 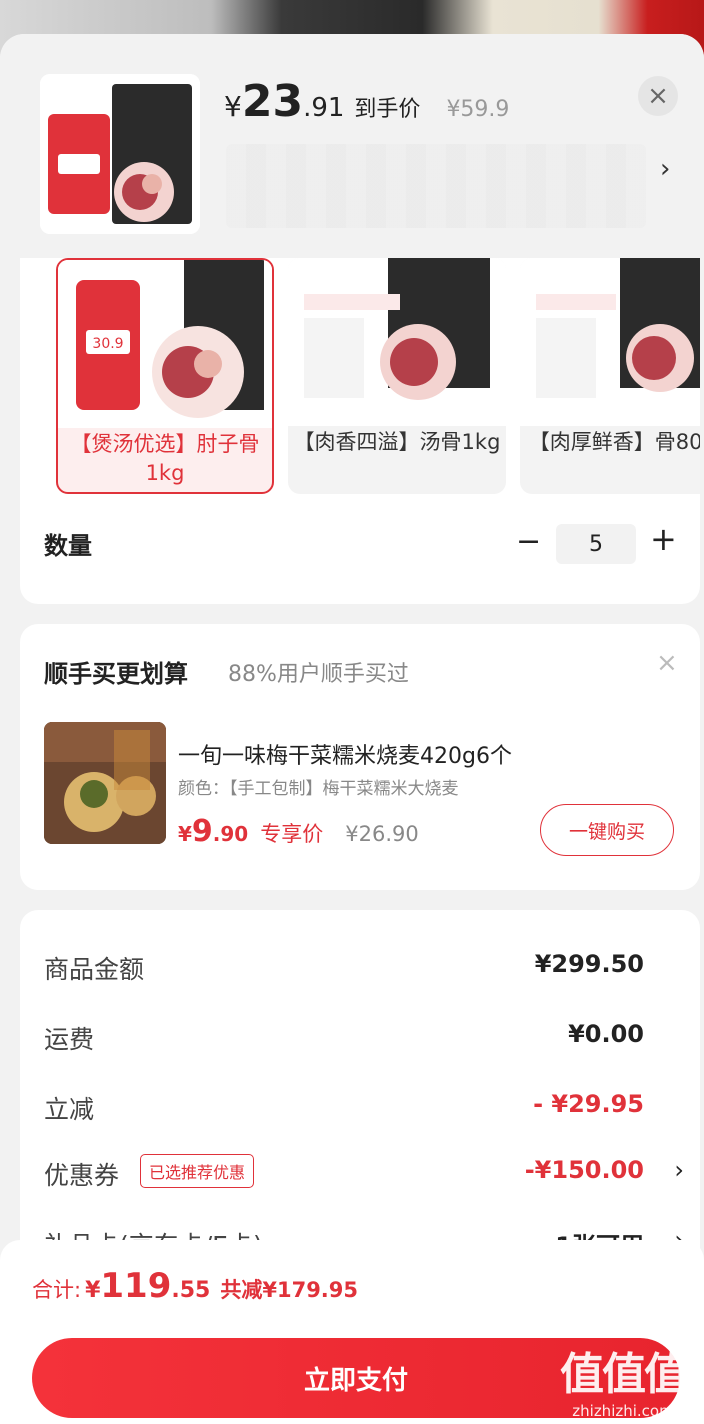 What do you see at coordinates (364, 1172) in the screenshot?
I see `summary-row-coupon: 优惠券 已选推荐优惠 -¥150.00 ›` at bounding box center [364, 1172].